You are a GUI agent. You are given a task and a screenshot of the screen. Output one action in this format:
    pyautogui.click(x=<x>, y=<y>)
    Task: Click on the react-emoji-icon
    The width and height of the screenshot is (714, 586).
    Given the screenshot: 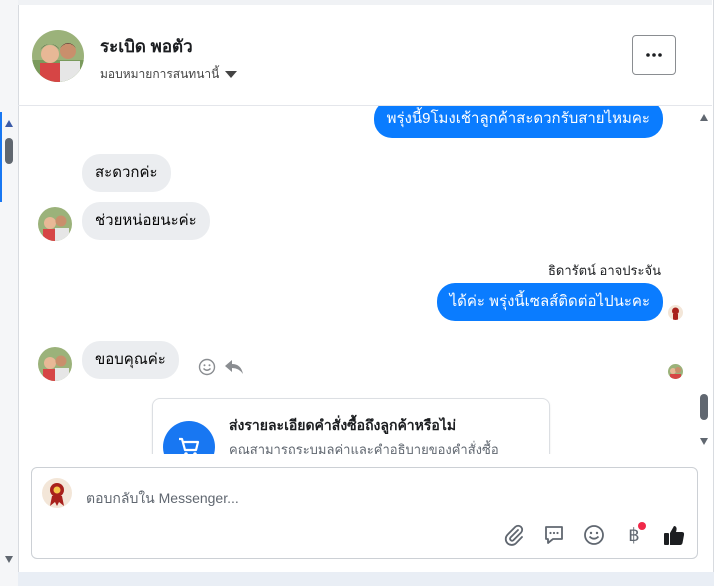 What is the action you would take?
    pyautogui.click(x=207, y=369)
    